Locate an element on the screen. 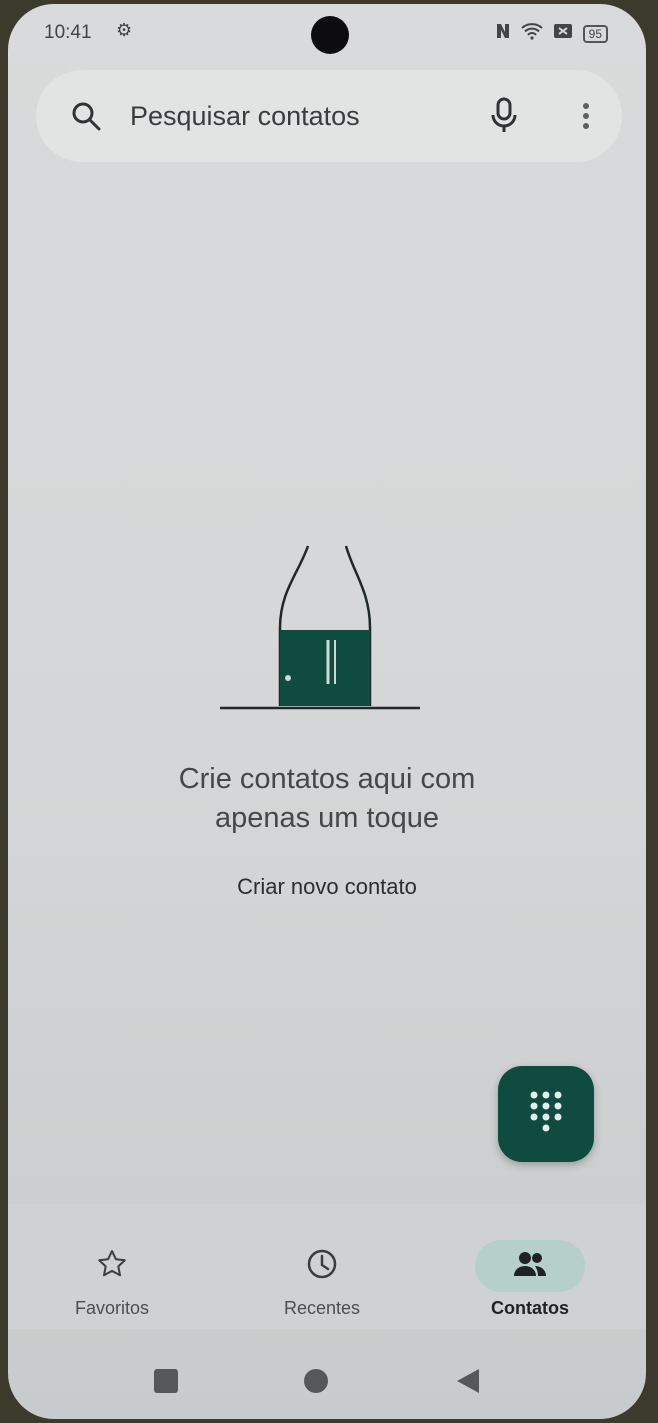  tab-recents: Recentes is located at coordinates (322, 1272).